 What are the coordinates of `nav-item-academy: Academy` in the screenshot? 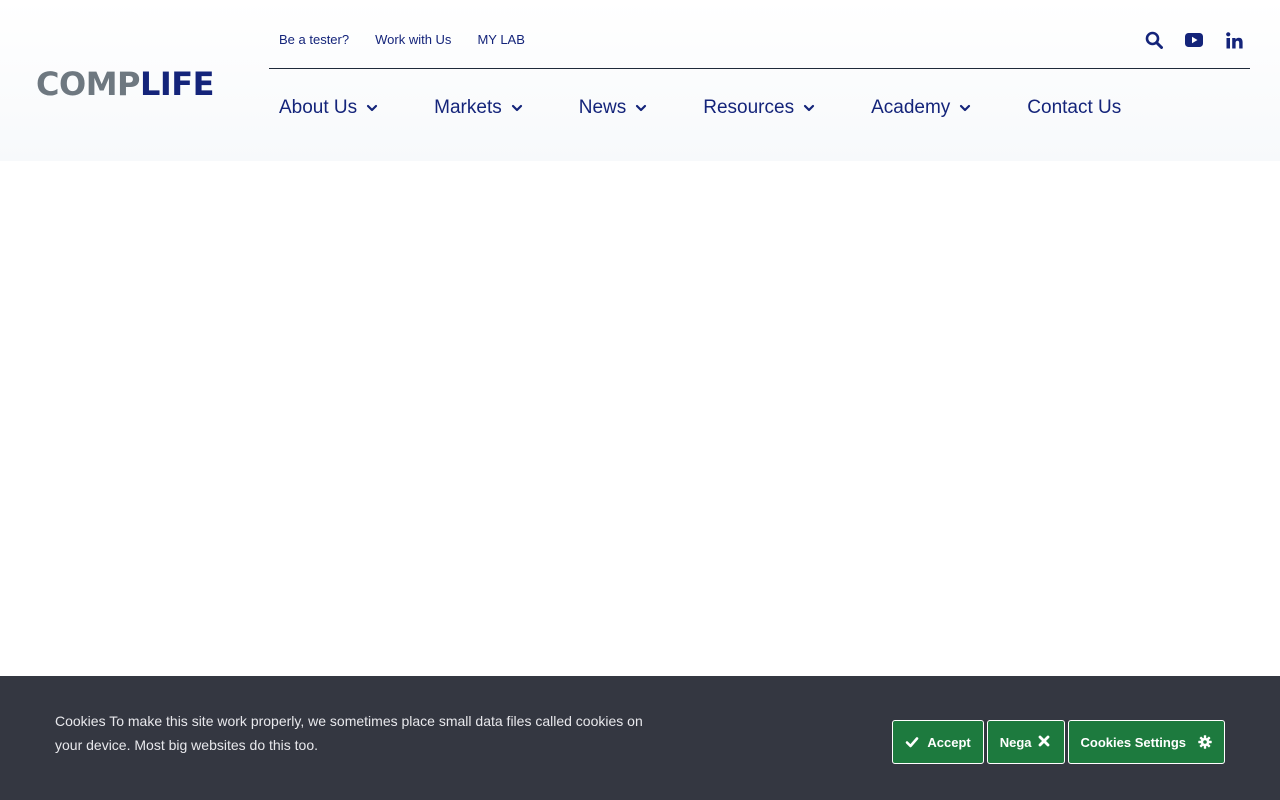 It's located at (921, 108).